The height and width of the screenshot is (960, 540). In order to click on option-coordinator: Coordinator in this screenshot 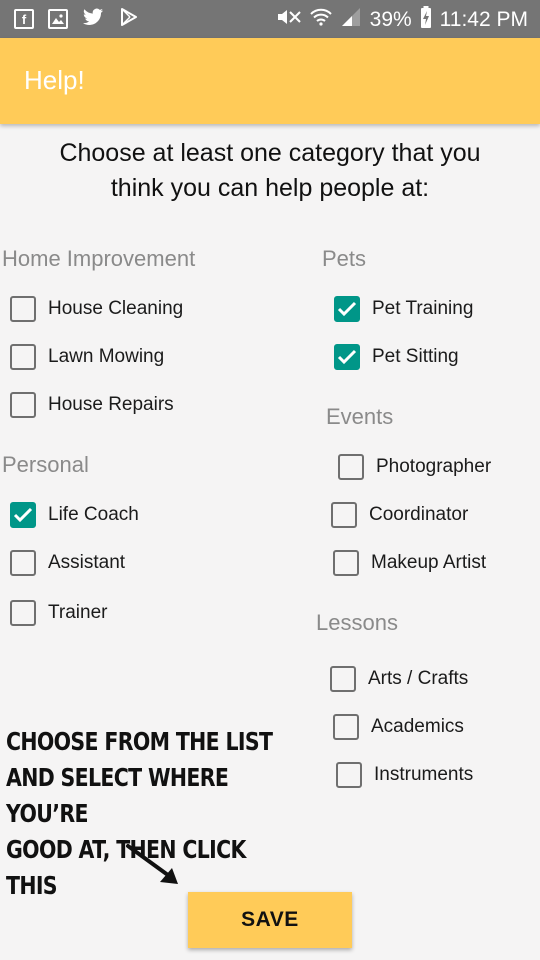, I will do `click(399, 515)`.